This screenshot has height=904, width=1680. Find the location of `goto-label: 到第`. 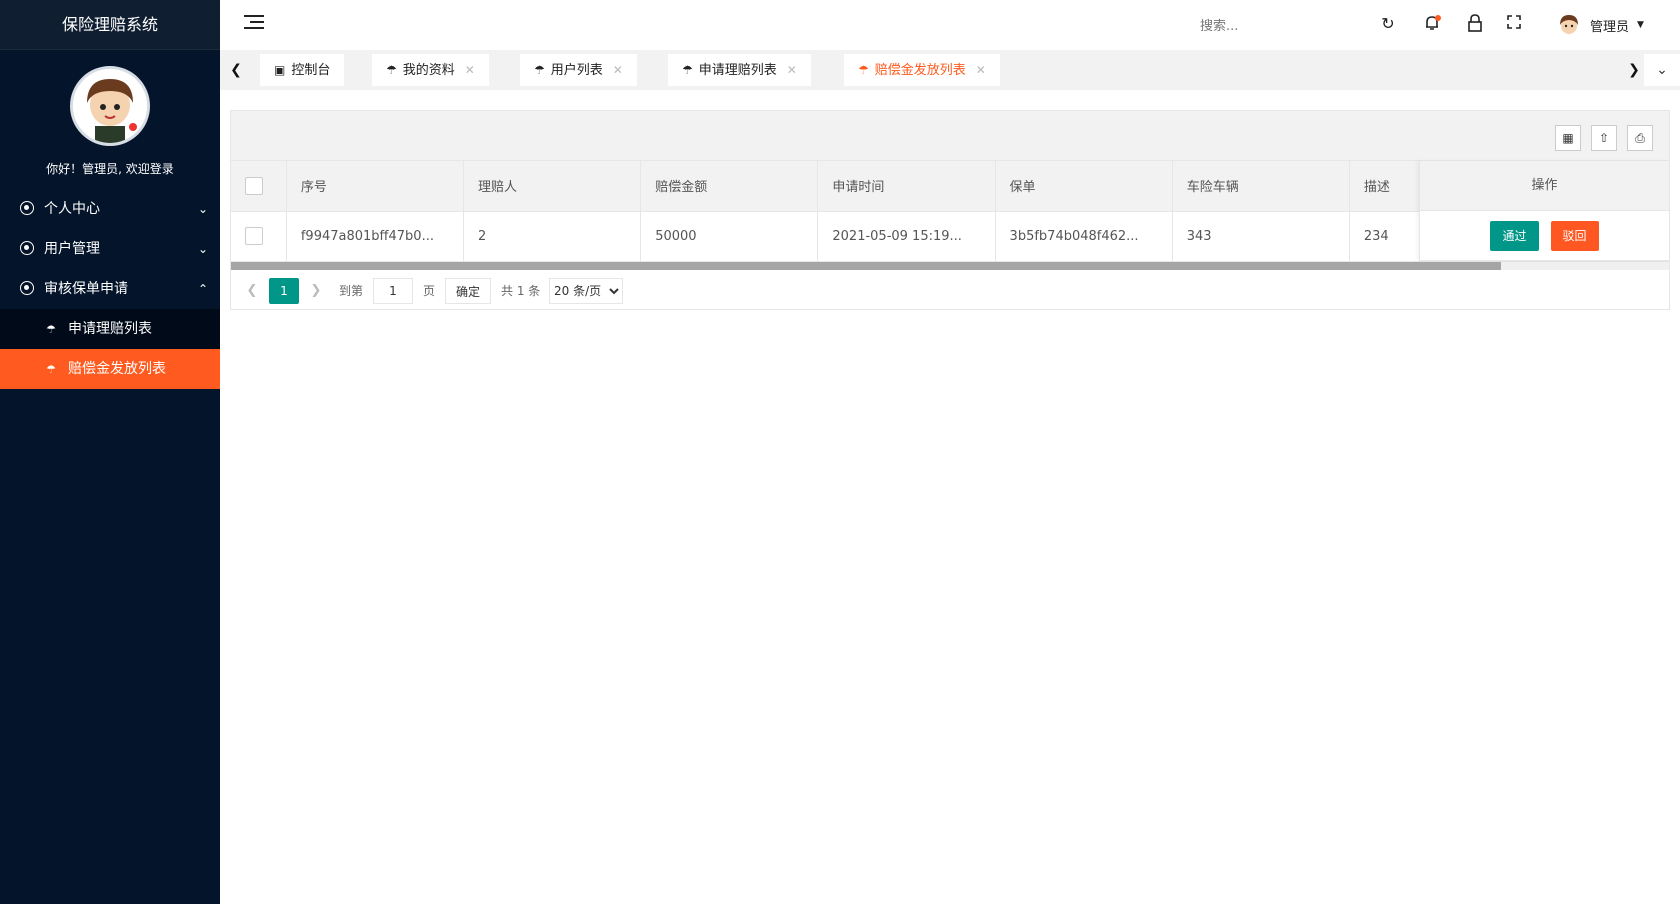

goto-label: 到第 is located at coordinates (351, 290).